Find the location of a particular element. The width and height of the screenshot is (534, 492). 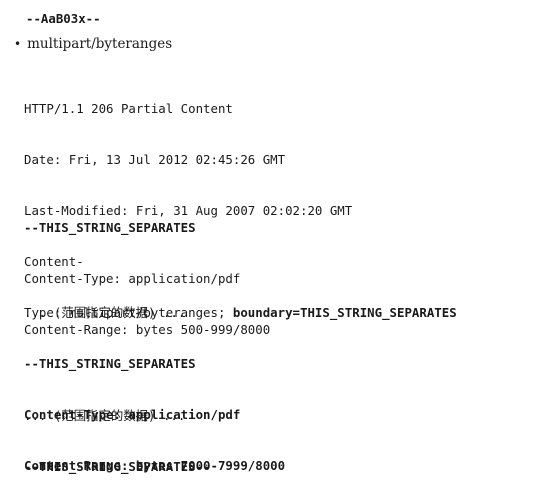

bullet-list-item: • multipart/byteranges is located at coordinates (93, 44).